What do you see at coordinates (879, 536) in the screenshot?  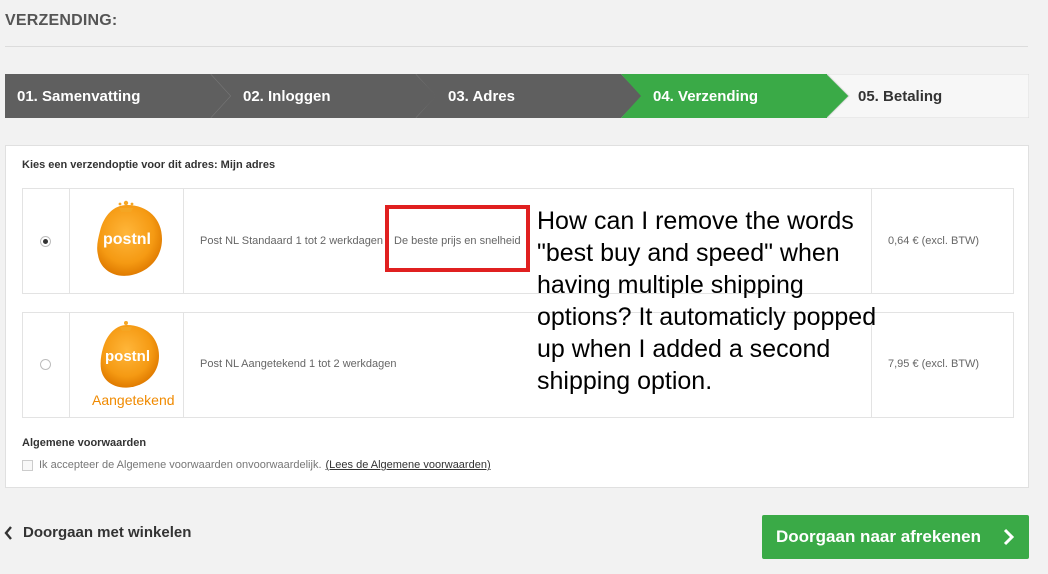 I see `checkout-button-label: Doorgaan naar afrekenen` at bounding box center [879, 536].